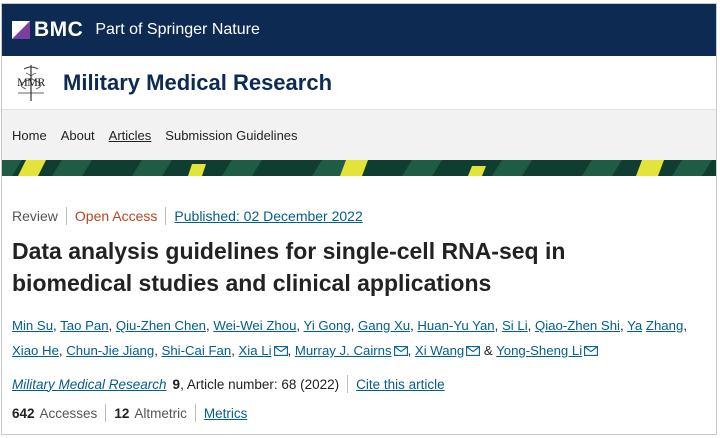 This screenshot has width=720, height=438. What do you see at coordinates (226, 413) in the screenshot?
I see `metrics-link: Metrics` at bounding box center [226, 413].